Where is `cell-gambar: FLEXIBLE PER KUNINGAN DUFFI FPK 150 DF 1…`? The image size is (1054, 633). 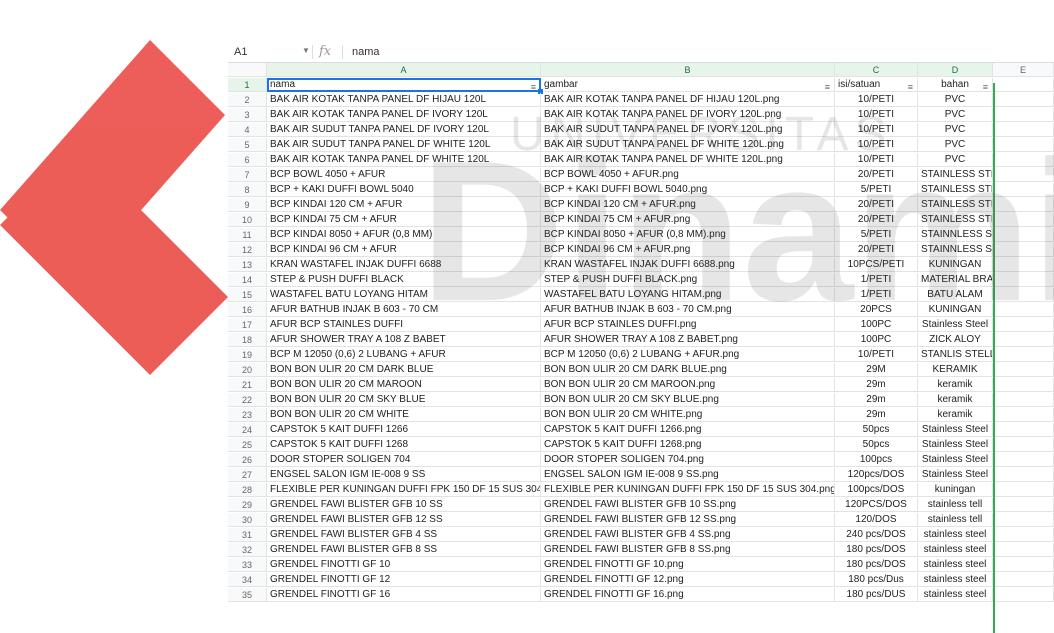
cell-gambar: FLEXIBLE PER KUNINGAN DUFFI FPK 150 DF 1… is located at coordinates (688, 490).